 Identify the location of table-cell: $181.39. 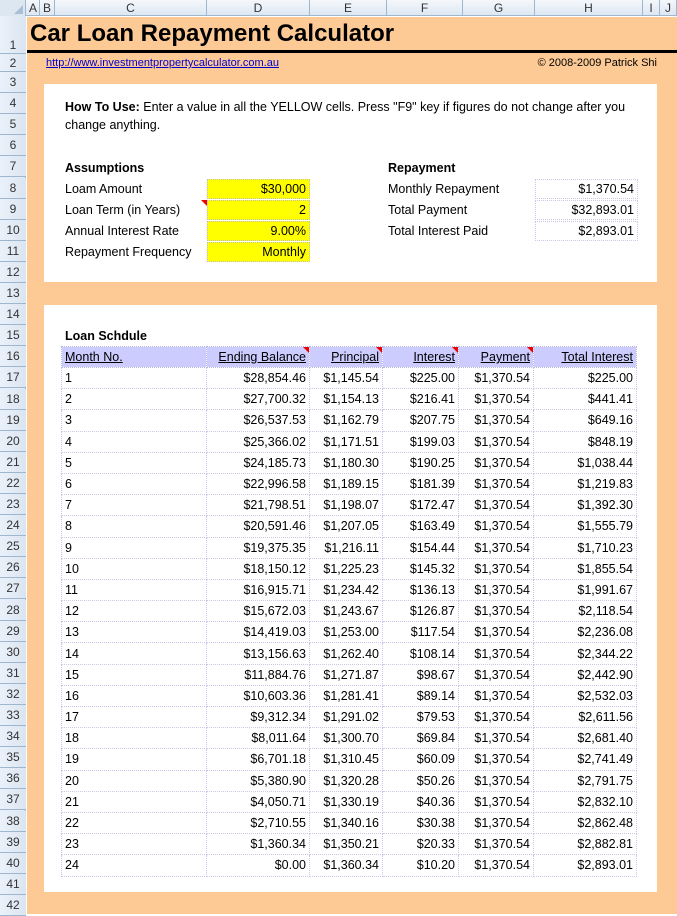
(420, 484).